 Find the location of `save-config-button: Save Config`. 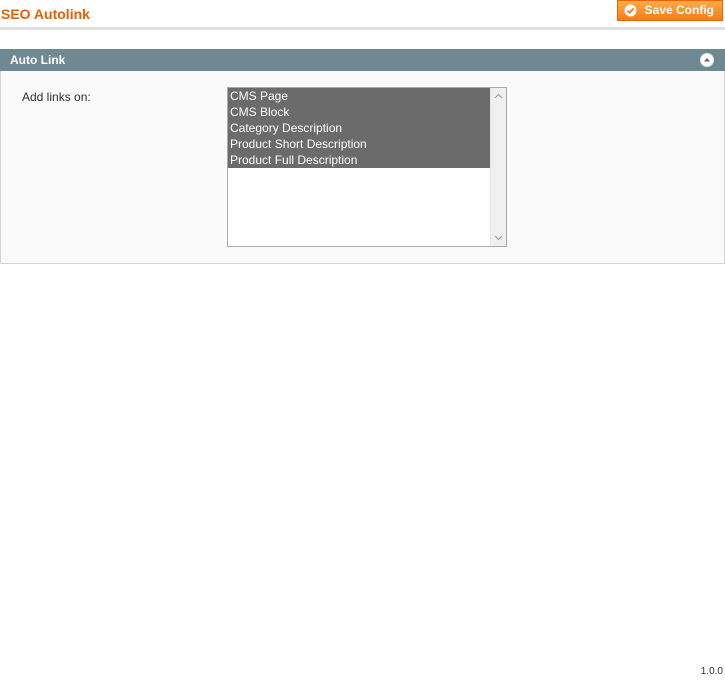

save-config-button: Save Config is located at coordinates (669, 10).